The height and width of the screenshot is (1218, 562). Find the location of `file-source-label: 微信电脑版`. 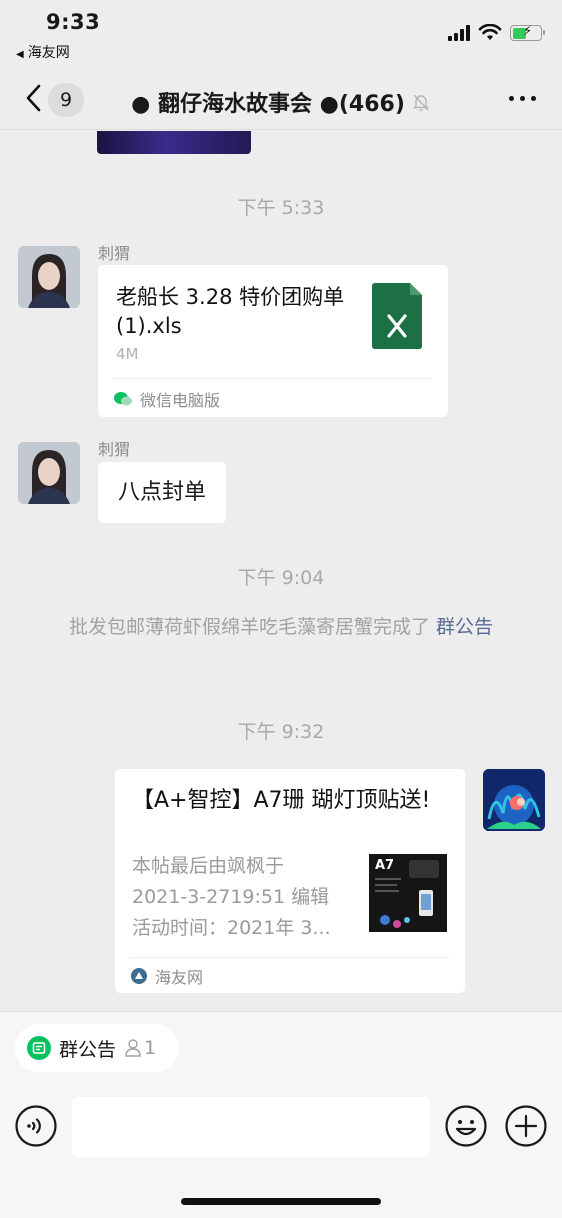

file-source-label: 微信电脑版 is located at coordinates (180, 400).